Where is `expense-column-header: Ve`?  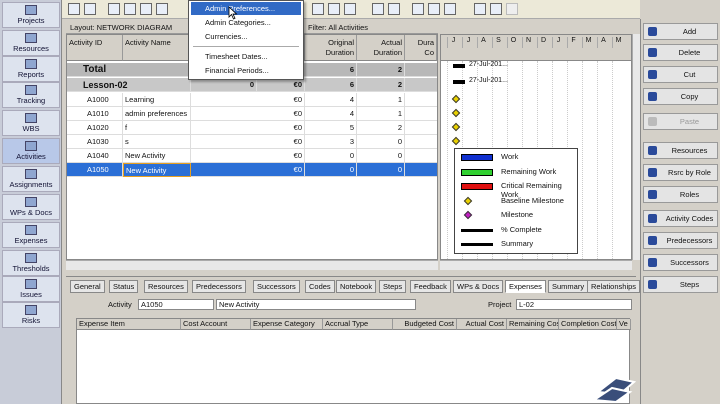 expense-column-header: Ve is located at coordinates (624, 324).